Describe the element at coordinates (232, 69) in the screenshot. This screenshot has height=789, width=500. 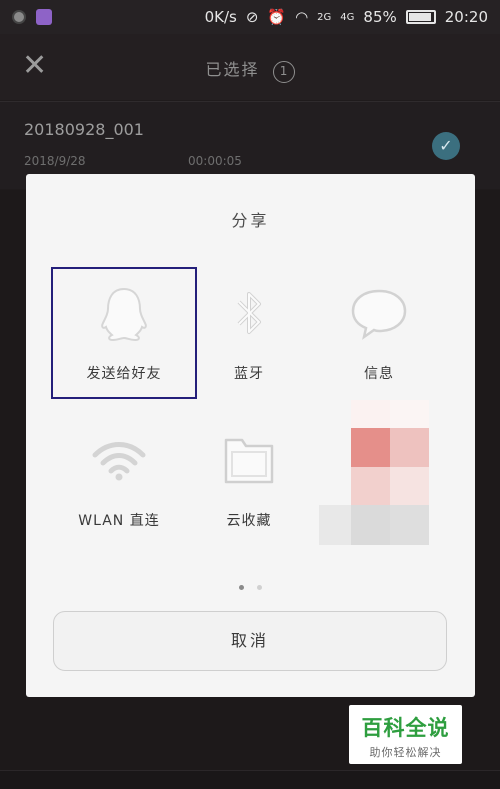
I see `header-title-text: 已选择` at that location.